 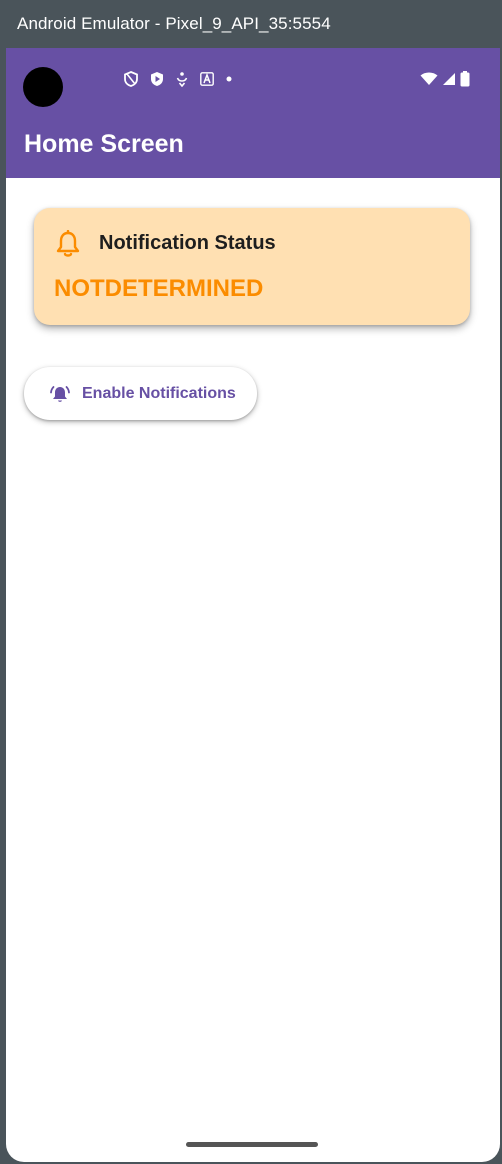 What do you see at coordinates (131, 79) in the screenshot?
I see `shield-outline-icon` at bounding box center [131, 79].